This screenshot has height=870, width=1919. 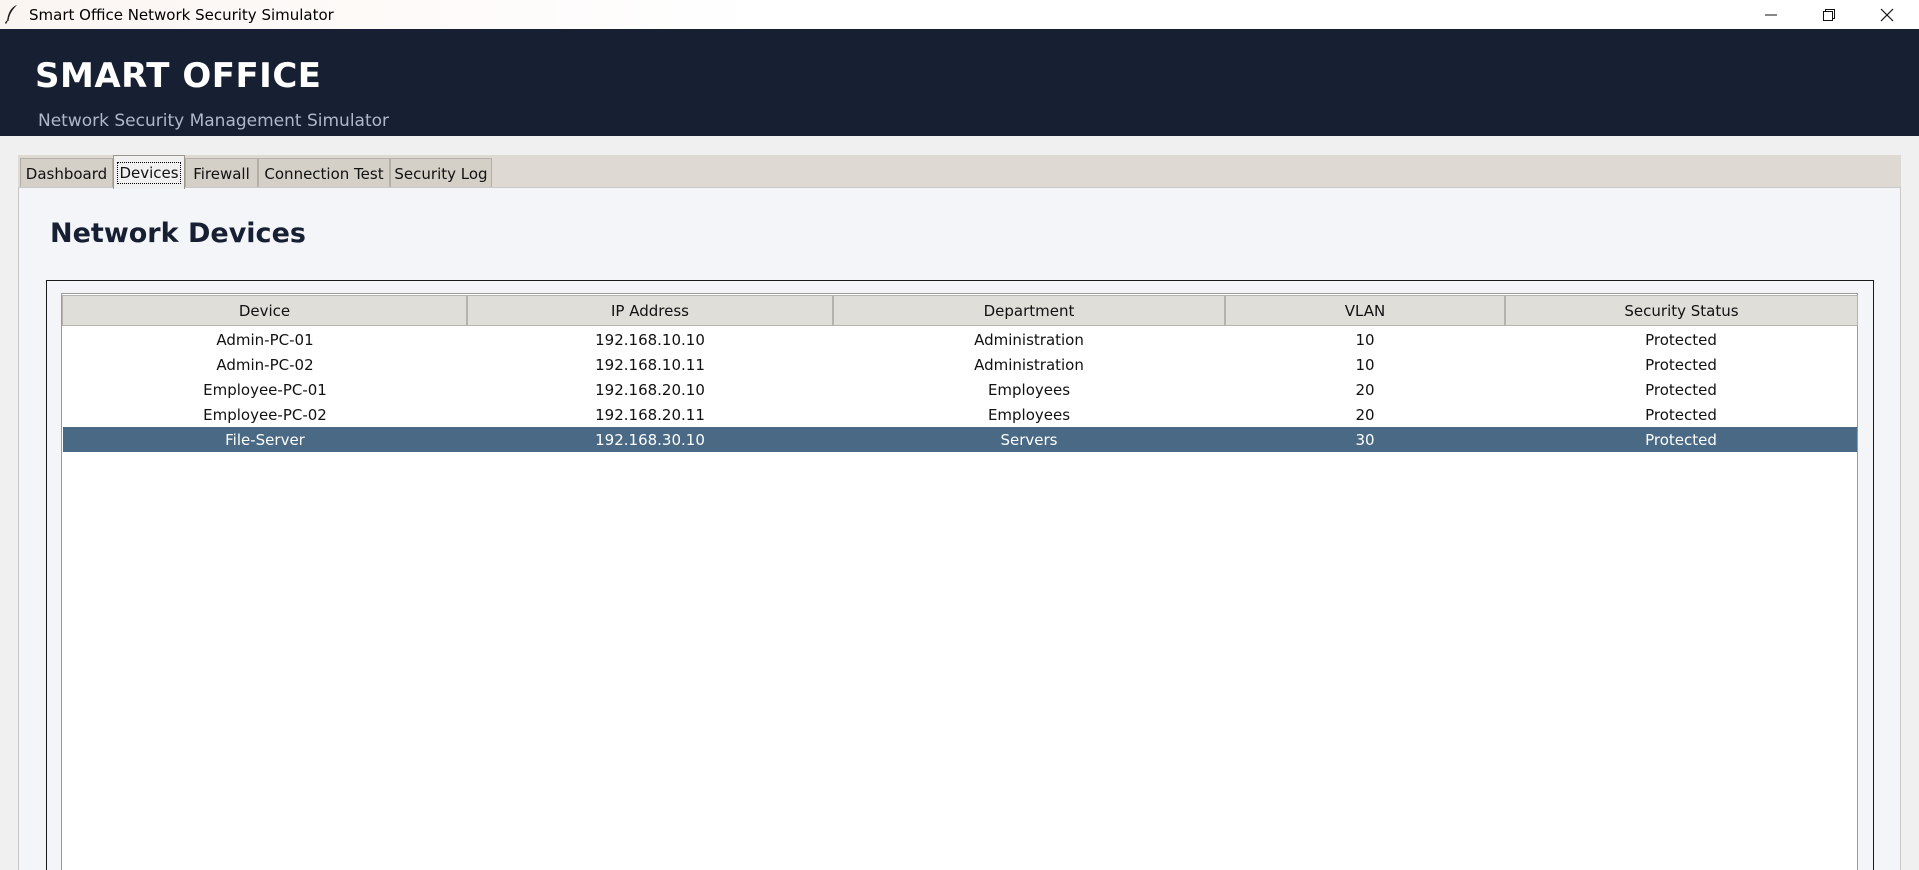 I want to click on cell-device: Admin-PC-01, so click(x=265, y=339).